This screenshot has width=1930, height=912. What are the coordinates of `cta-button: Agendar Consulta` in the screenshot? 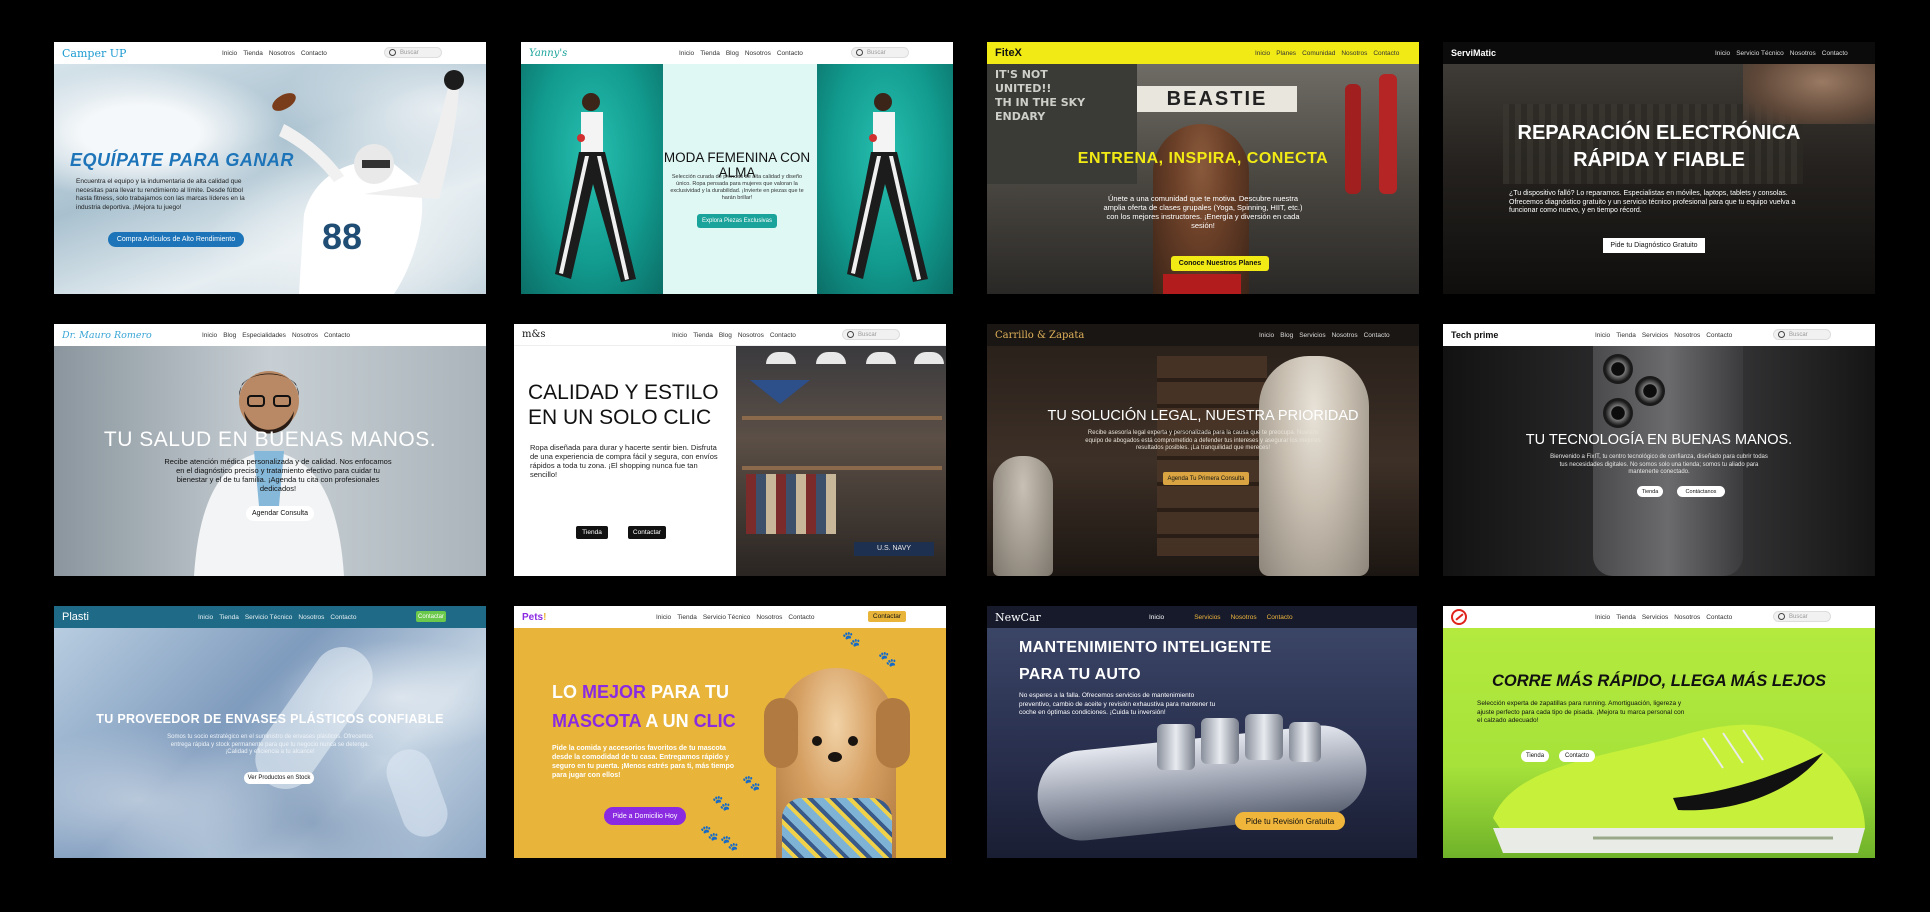 It's located at (280, 513).